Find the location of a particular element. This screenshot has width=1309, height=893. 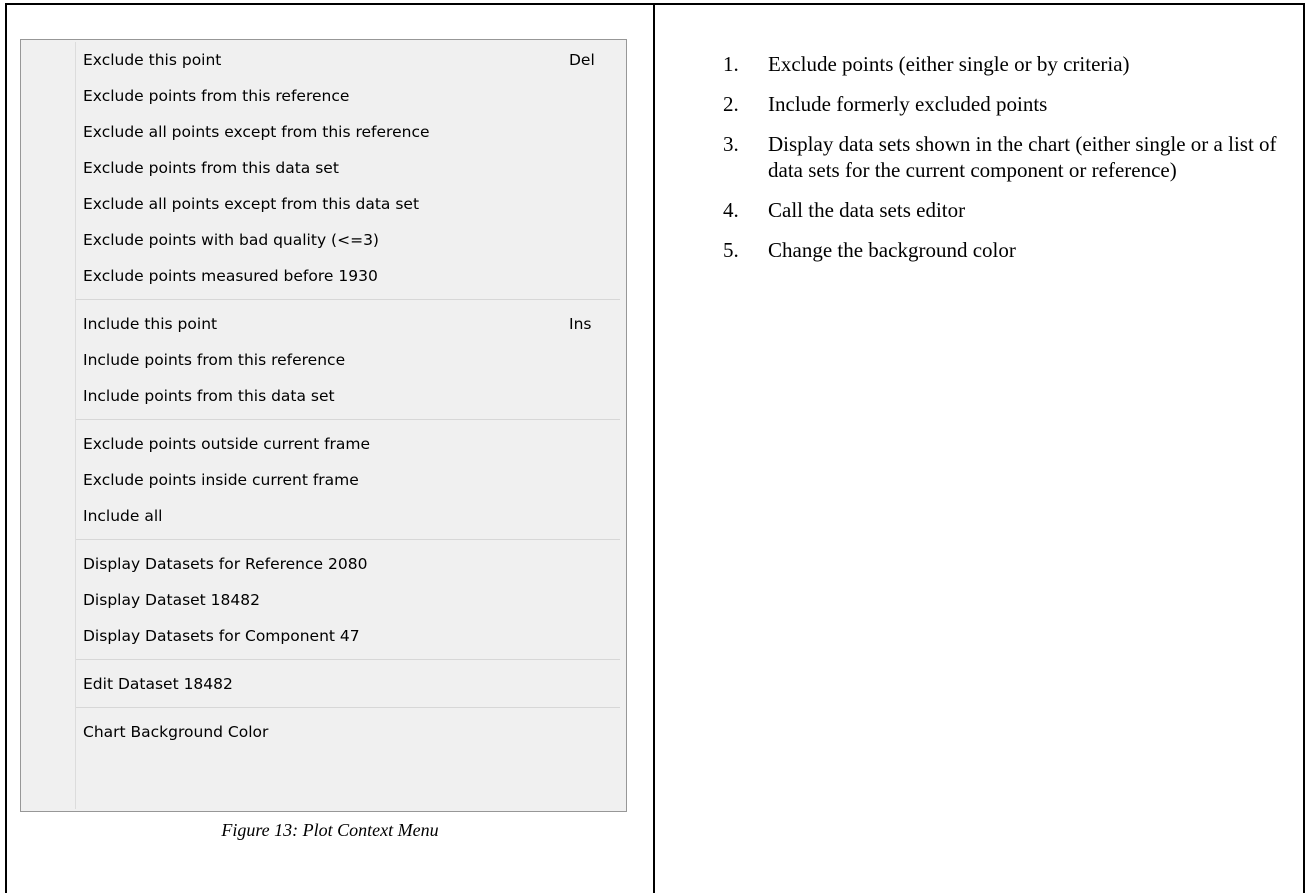

menu-item-label: Edit Dataset 18482 is located at coordinates (158, 684).